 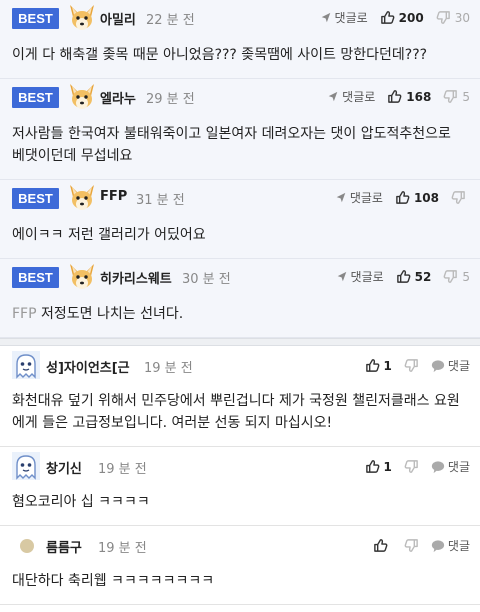 I want to click on upvote-count: 168, so click(x=419, y=96).